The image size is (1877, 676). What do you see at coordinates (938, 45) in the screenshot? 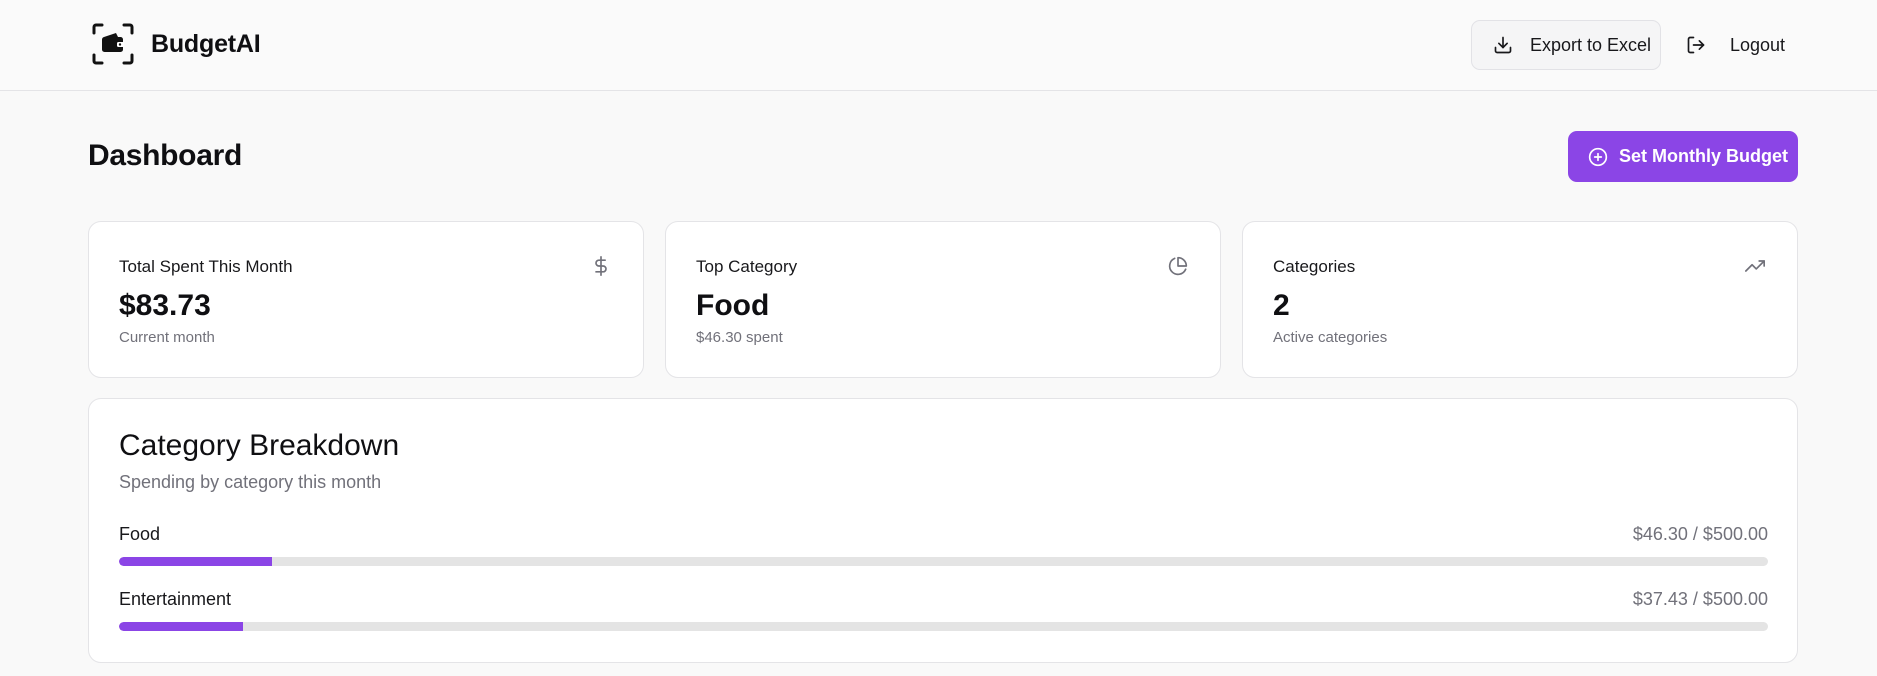
I see `top-navbar: BudgetAI Export to Excel Logout` at bounding box center [938, 45].